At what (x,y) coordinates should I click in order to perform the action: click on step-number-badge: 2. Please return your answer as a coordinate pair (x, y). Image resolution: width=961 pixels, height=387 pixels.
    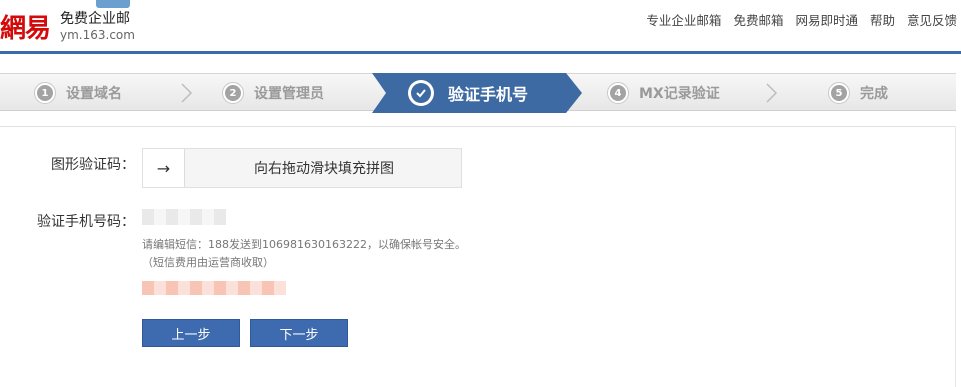
    Looking at the image, I should click on (233, 93).